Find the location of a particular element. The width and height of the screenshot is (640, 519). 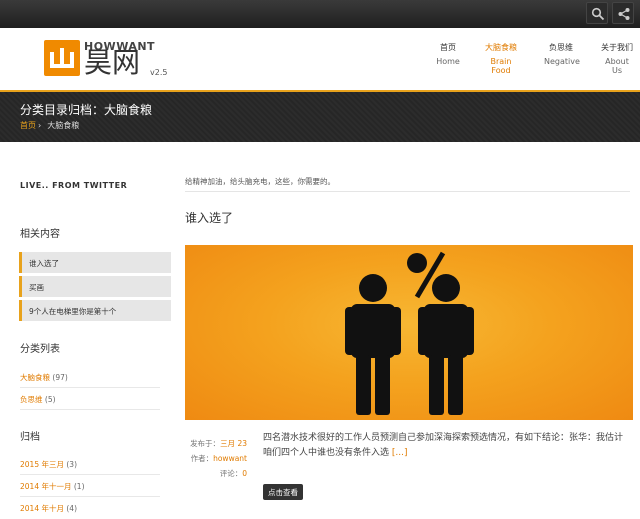

breadcrumb: 首页 › 大脑食粮 is located at coordinates (49, 125).